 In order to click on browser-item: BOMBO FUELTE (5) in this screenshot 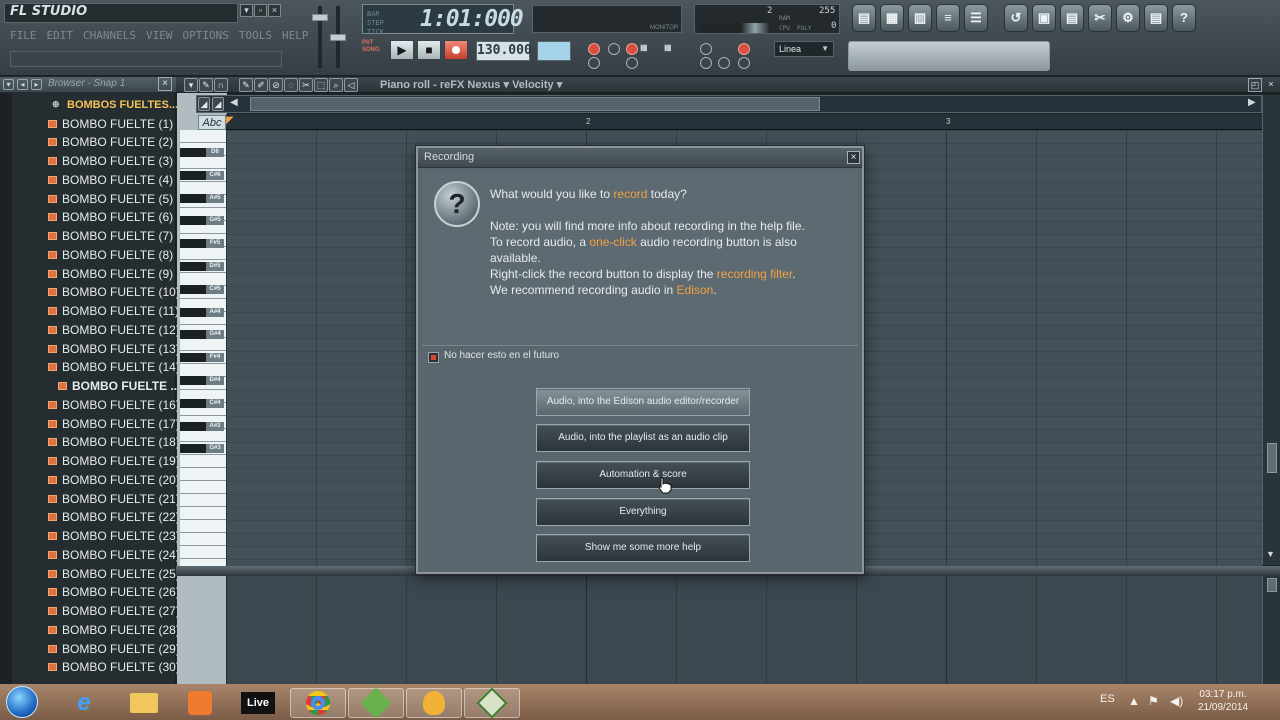, I will do `click(110, 198)`.